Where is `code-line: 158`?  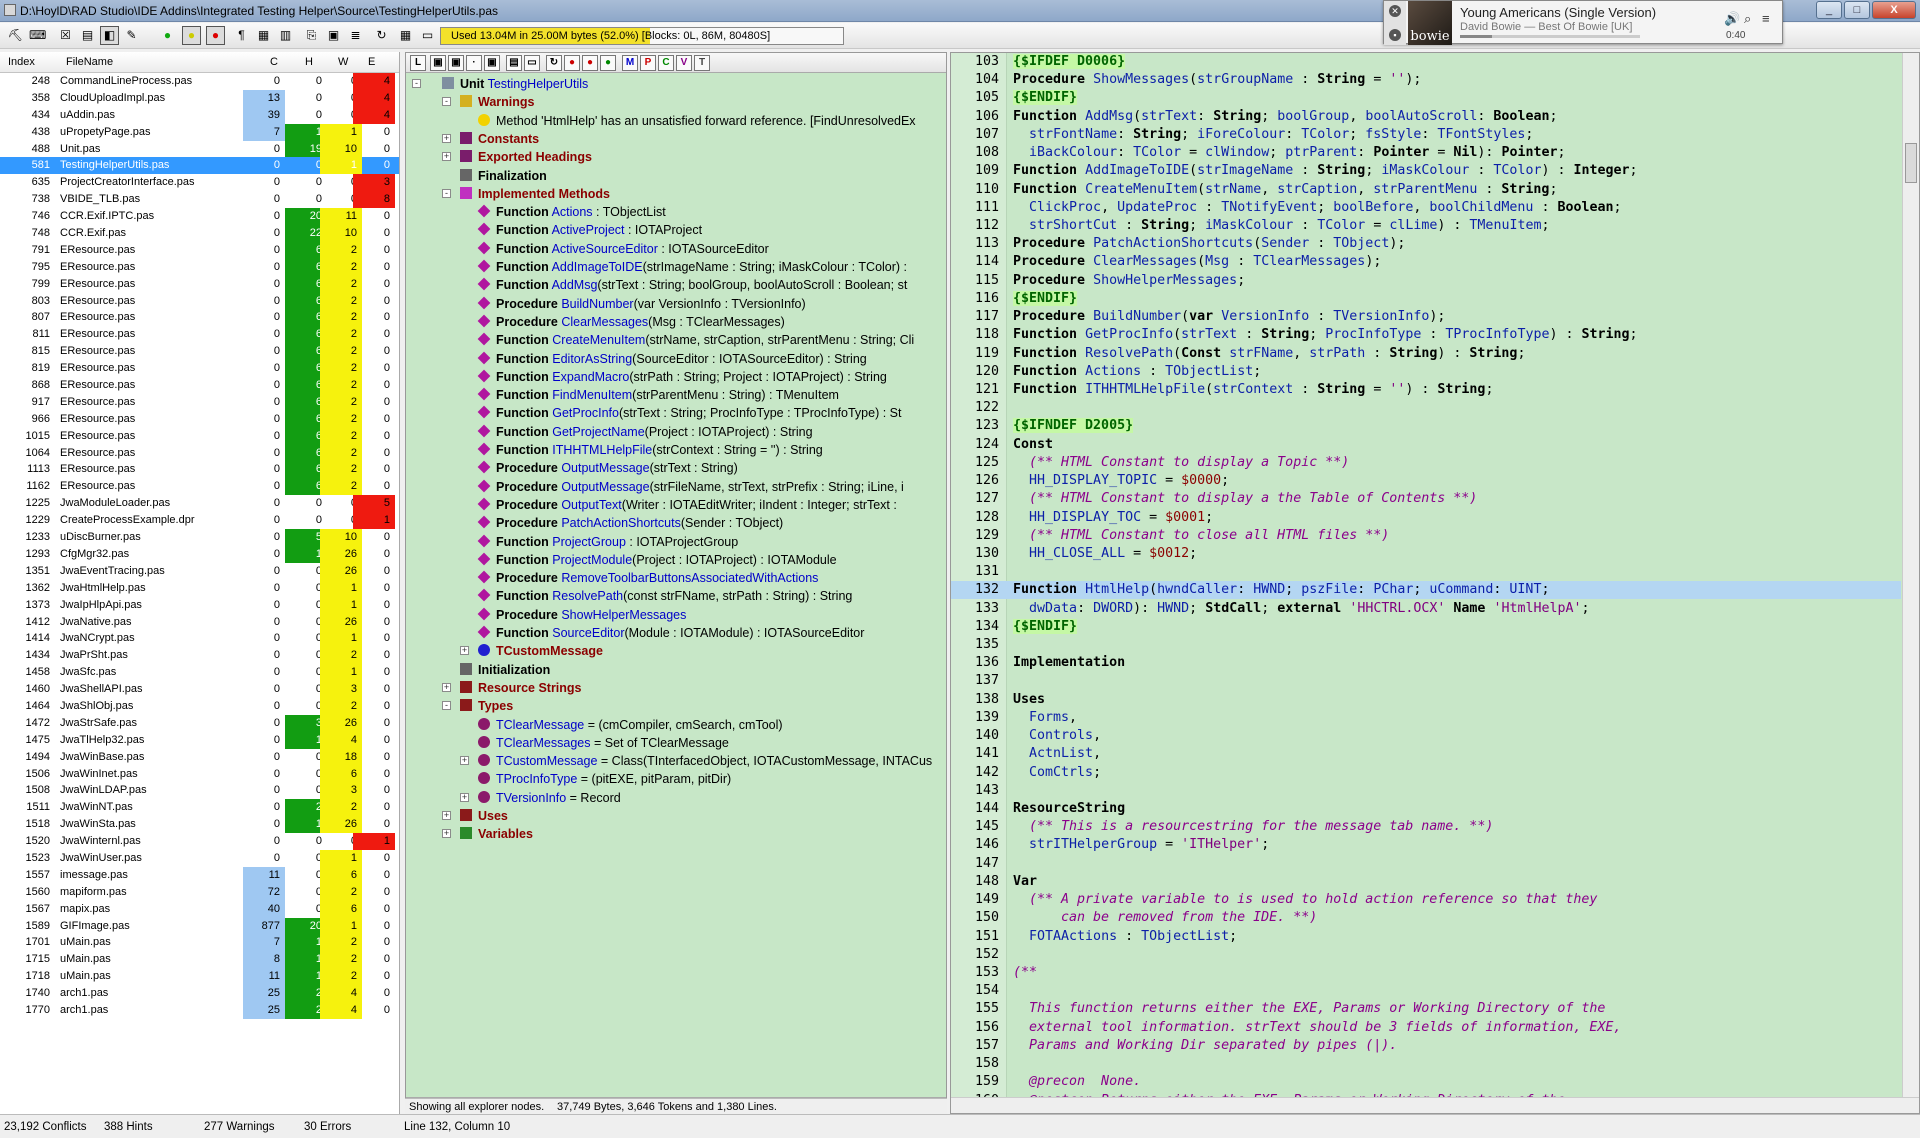
code-line: 158 is located at coordinates (1426, 1064).